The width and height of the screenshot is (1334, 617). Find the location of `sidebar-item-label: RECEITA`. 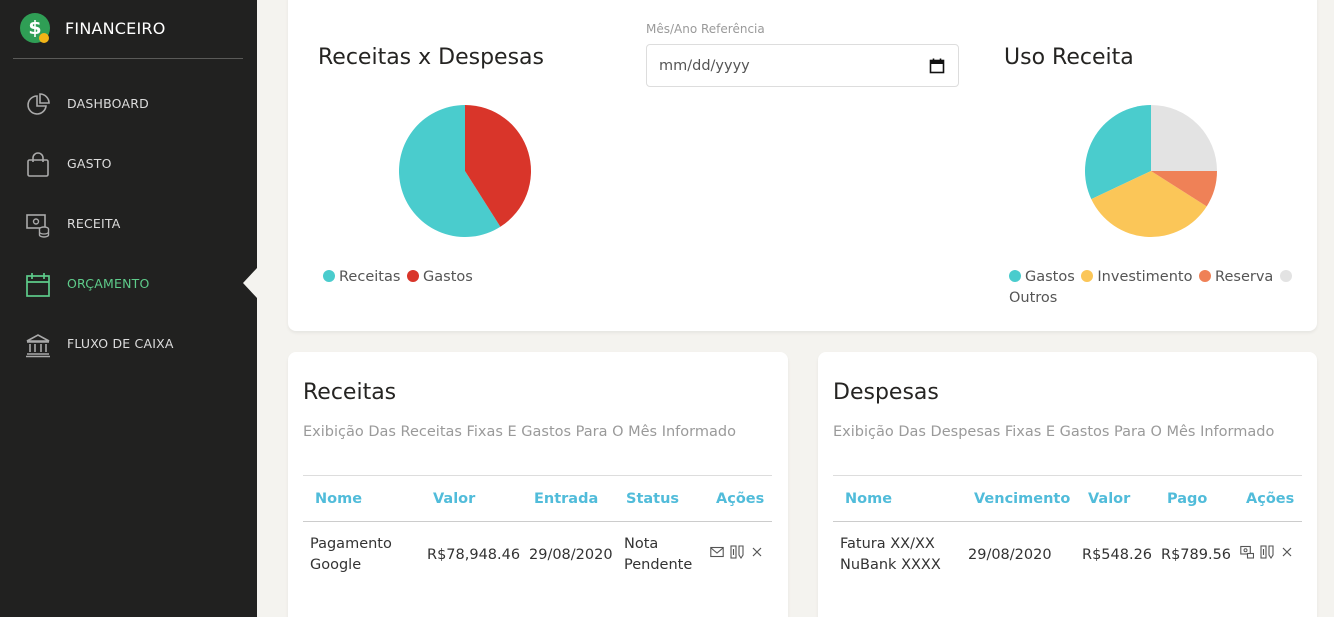

sidebar-item-label: RECEITA is located at coordinates (94, 223).